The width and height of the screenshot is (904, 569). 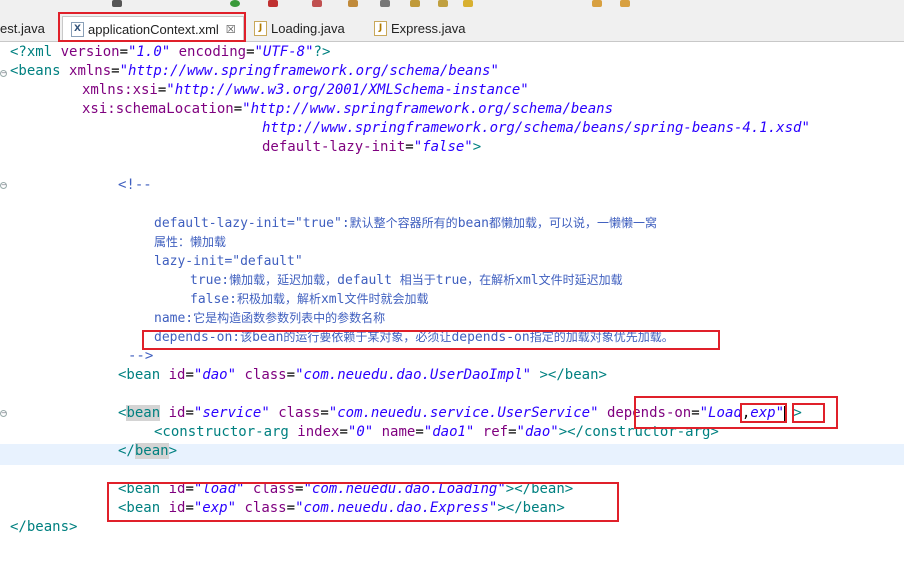 I want to click on depends-on-comment-highlight, so click(x=431, y=340).